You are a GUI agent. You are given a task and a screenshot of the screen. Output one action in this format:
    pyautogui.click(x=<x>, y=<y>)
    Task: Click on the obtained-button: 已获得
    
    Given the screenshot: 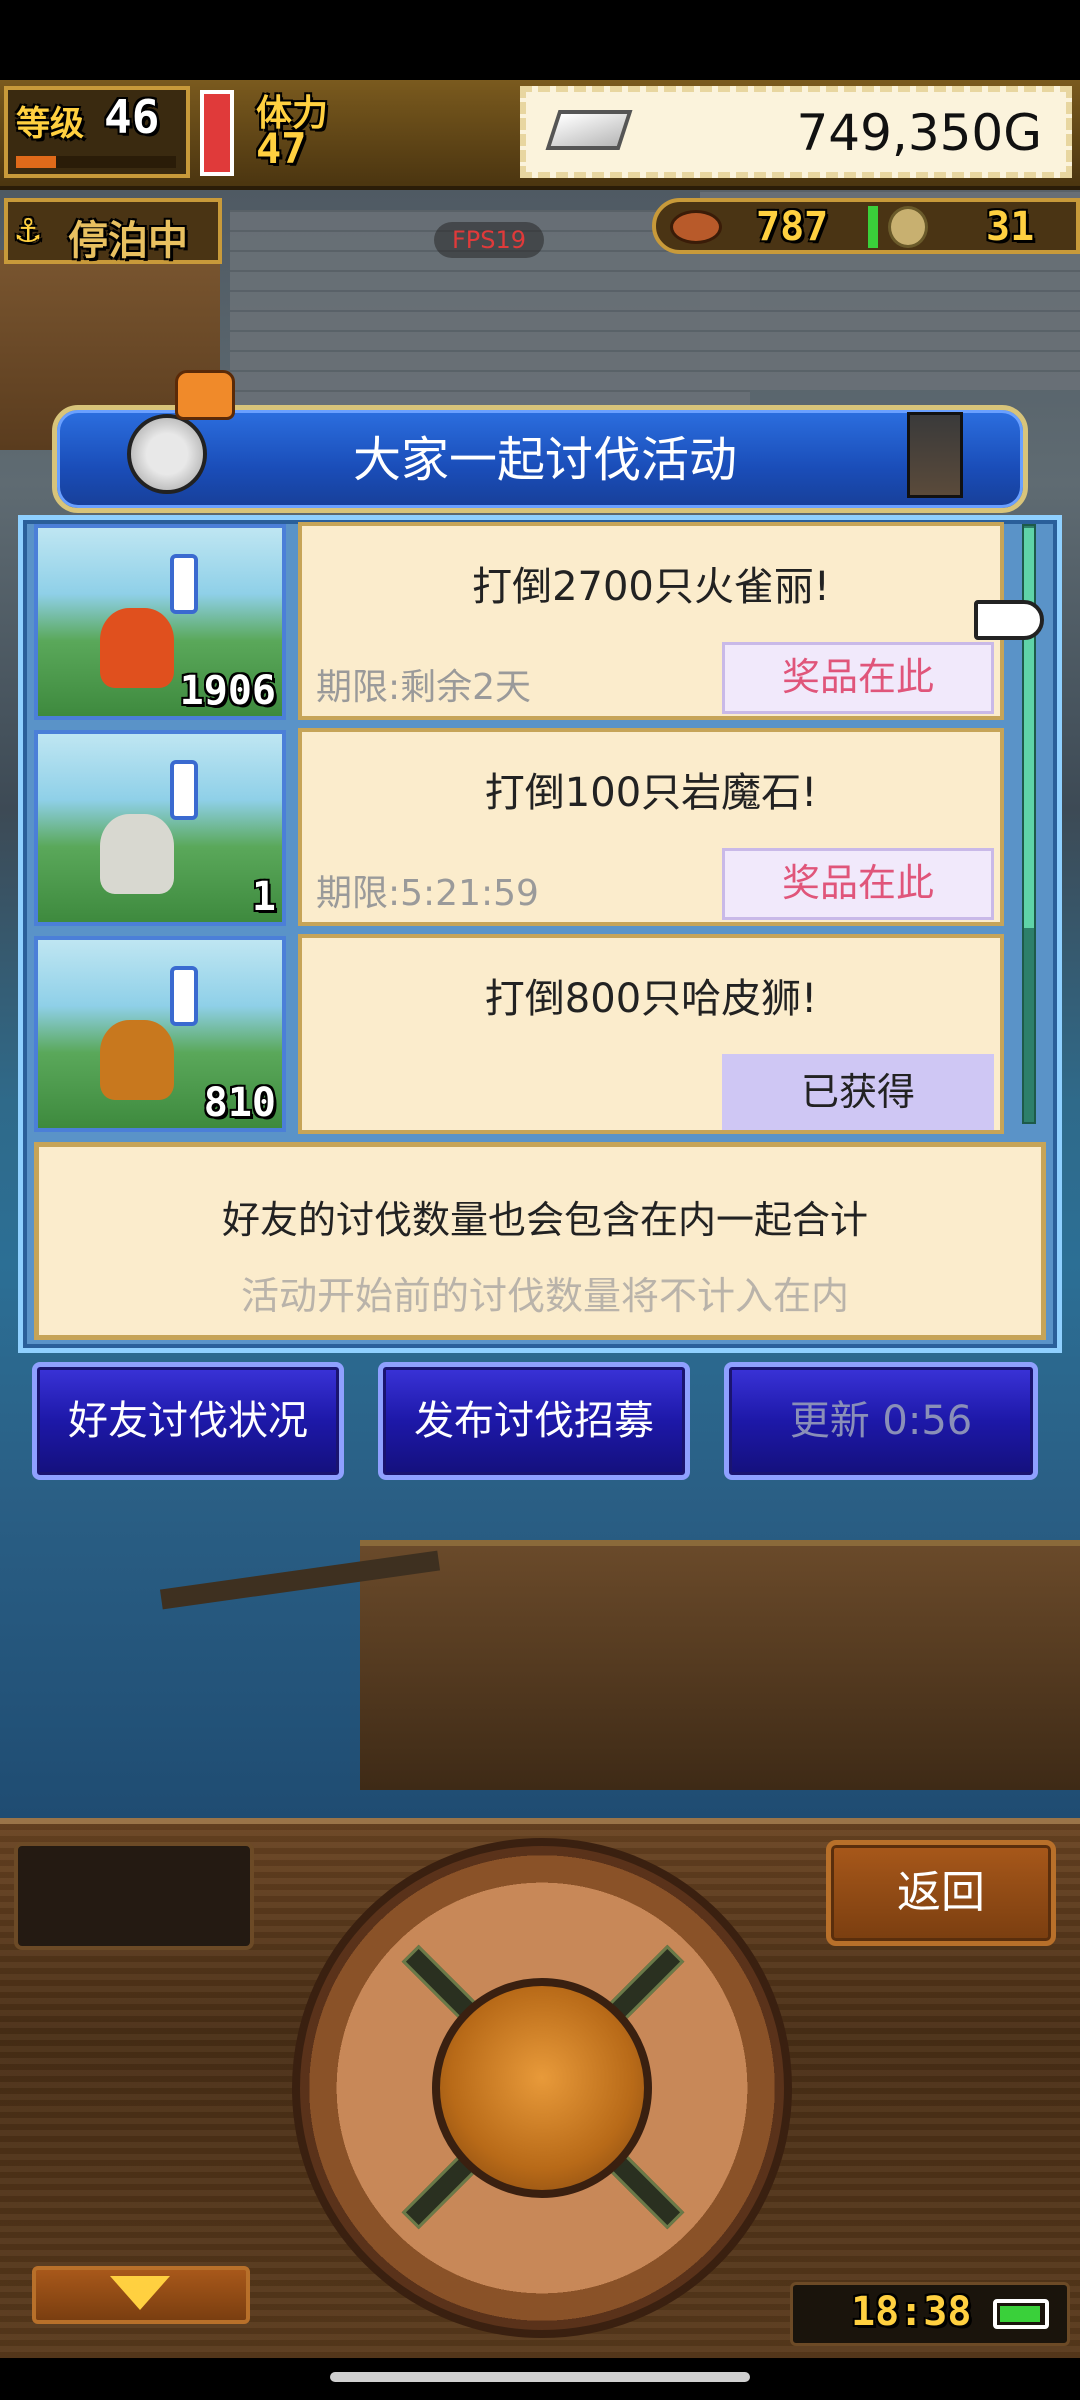 What is the action you would take?
    pyautogui.click(x=858, y=1092)
    